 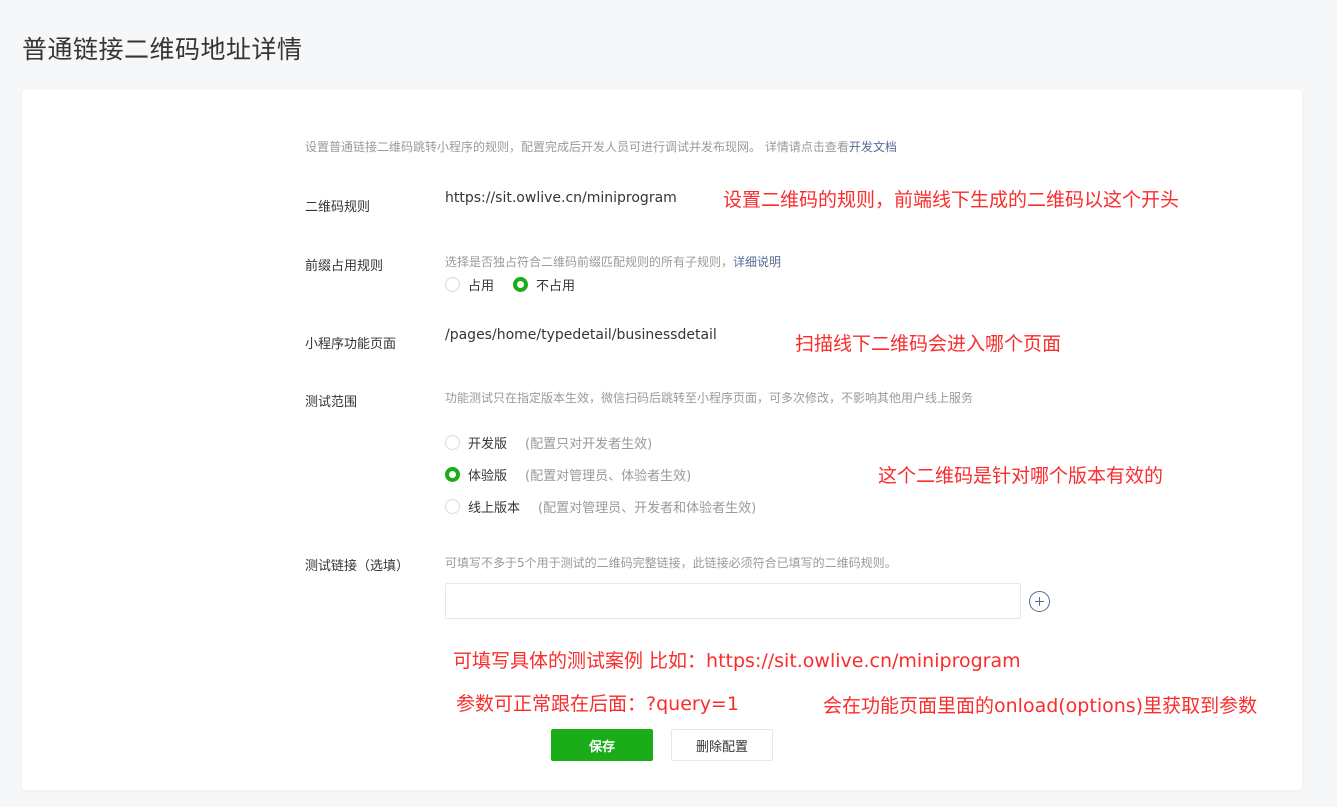 What do you see at coordinates (928, 344) in the screenshot?
I see `page-path-annotation: 扫描线下二维码会进入哪个页面` at bounding box center [928, 344].